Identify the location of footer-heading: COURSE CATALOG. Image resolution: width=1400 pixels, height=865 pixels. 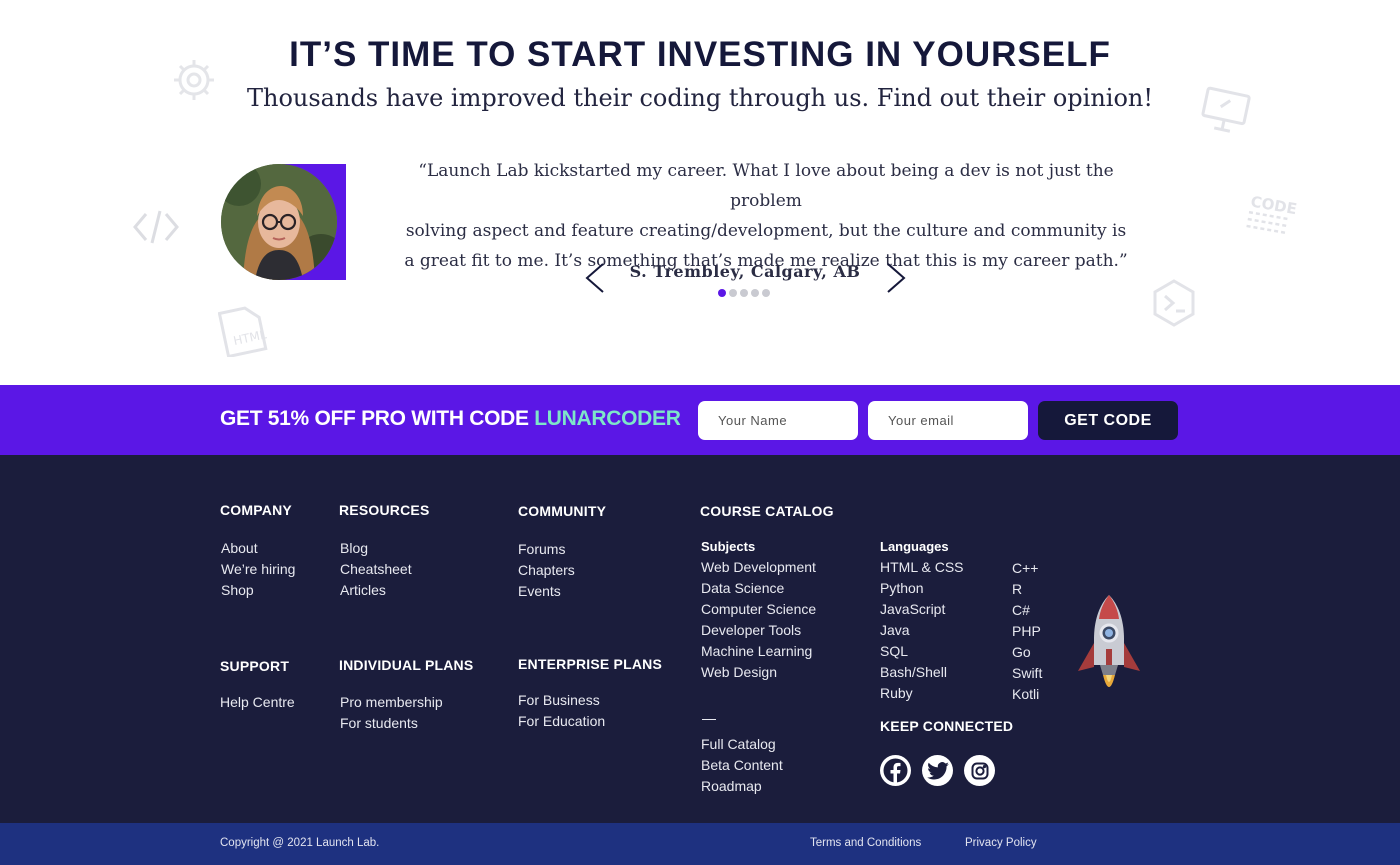
(767, 511).